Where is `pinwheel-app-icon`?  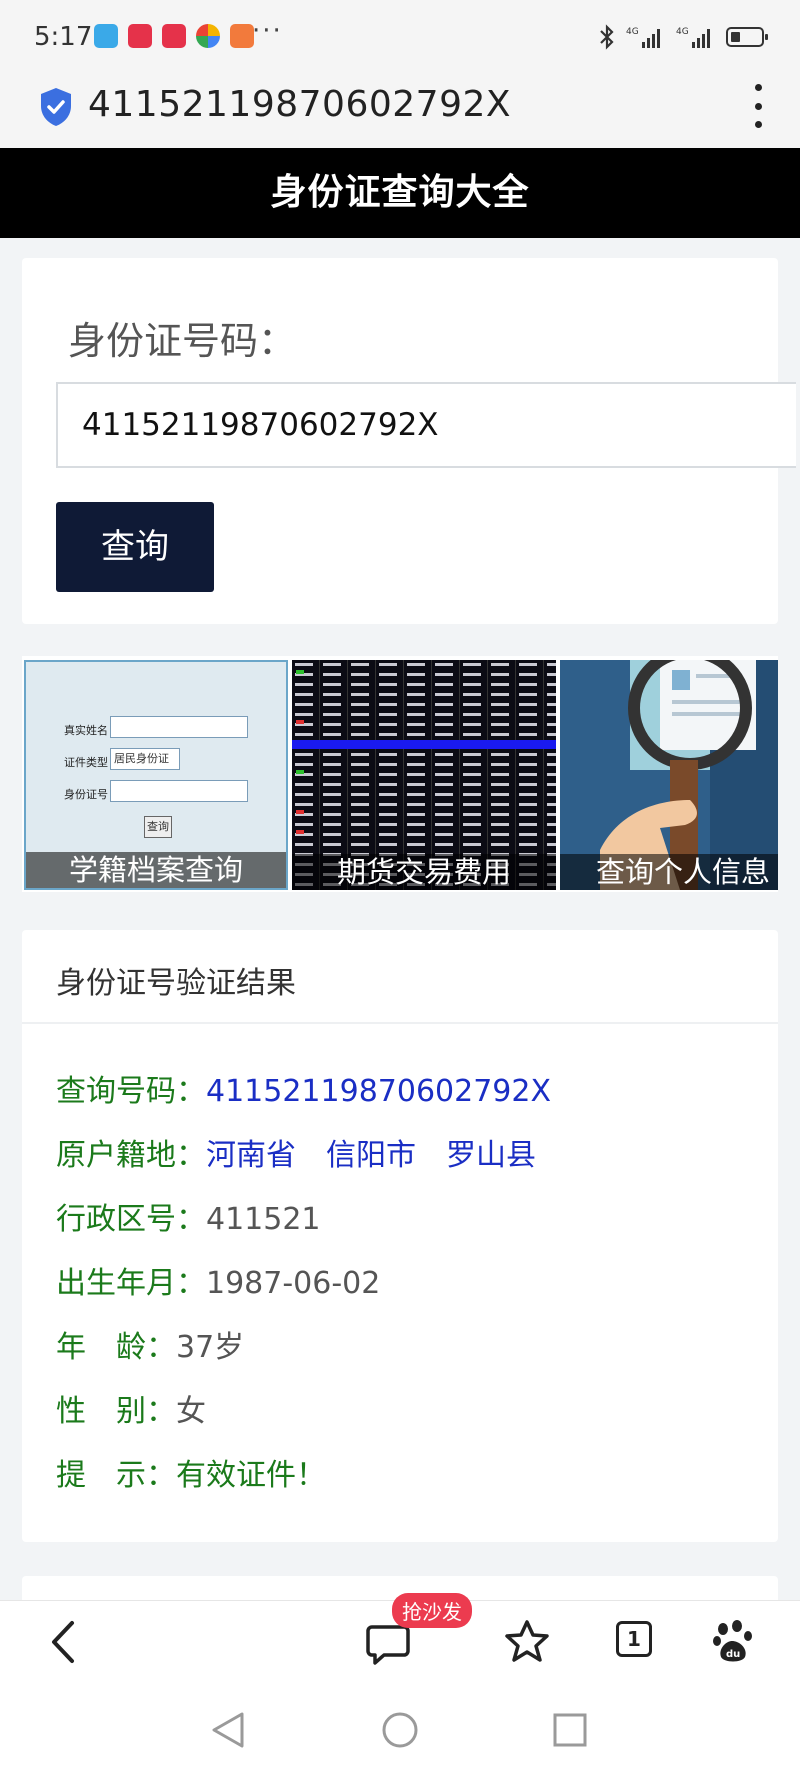 pinwheel-app-icon is located at coordinates (208, 36).